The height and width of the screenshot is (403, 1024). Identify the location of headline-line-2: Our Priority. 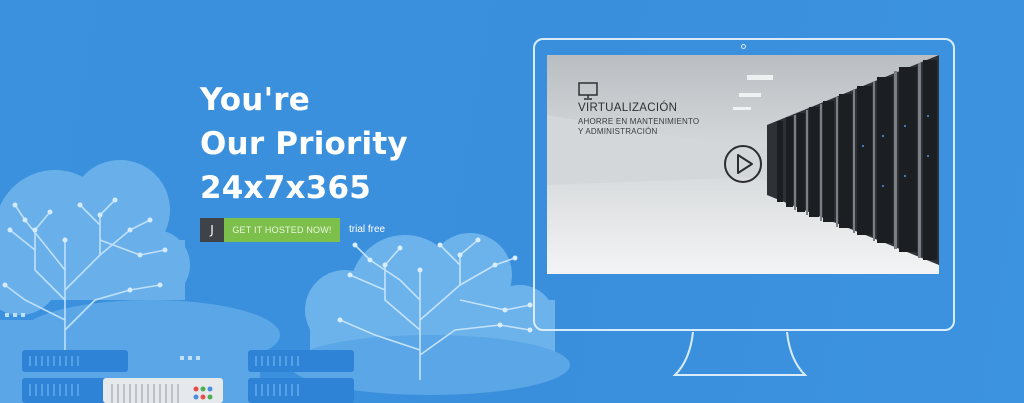
(304, 144).